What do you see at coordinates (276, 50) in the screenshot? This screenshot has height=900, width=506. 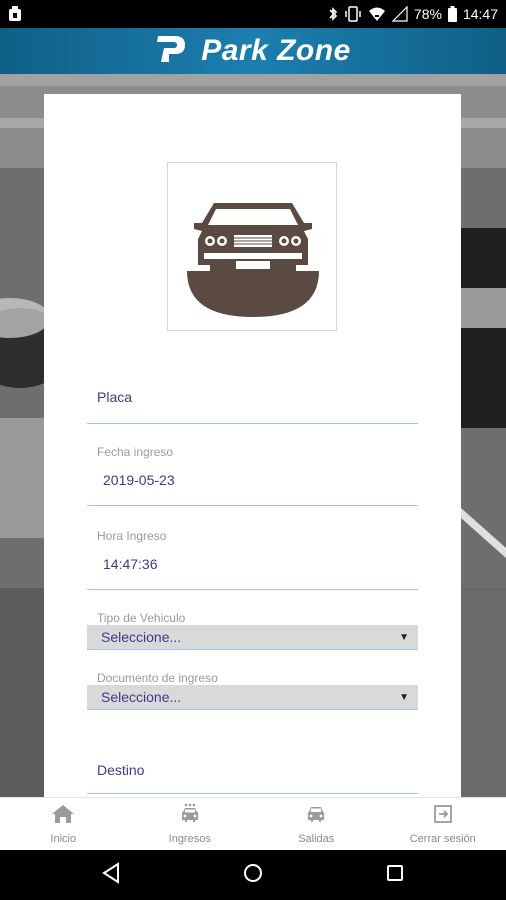 I see `app-title: Park Zone` at bounding box center [276, 50].